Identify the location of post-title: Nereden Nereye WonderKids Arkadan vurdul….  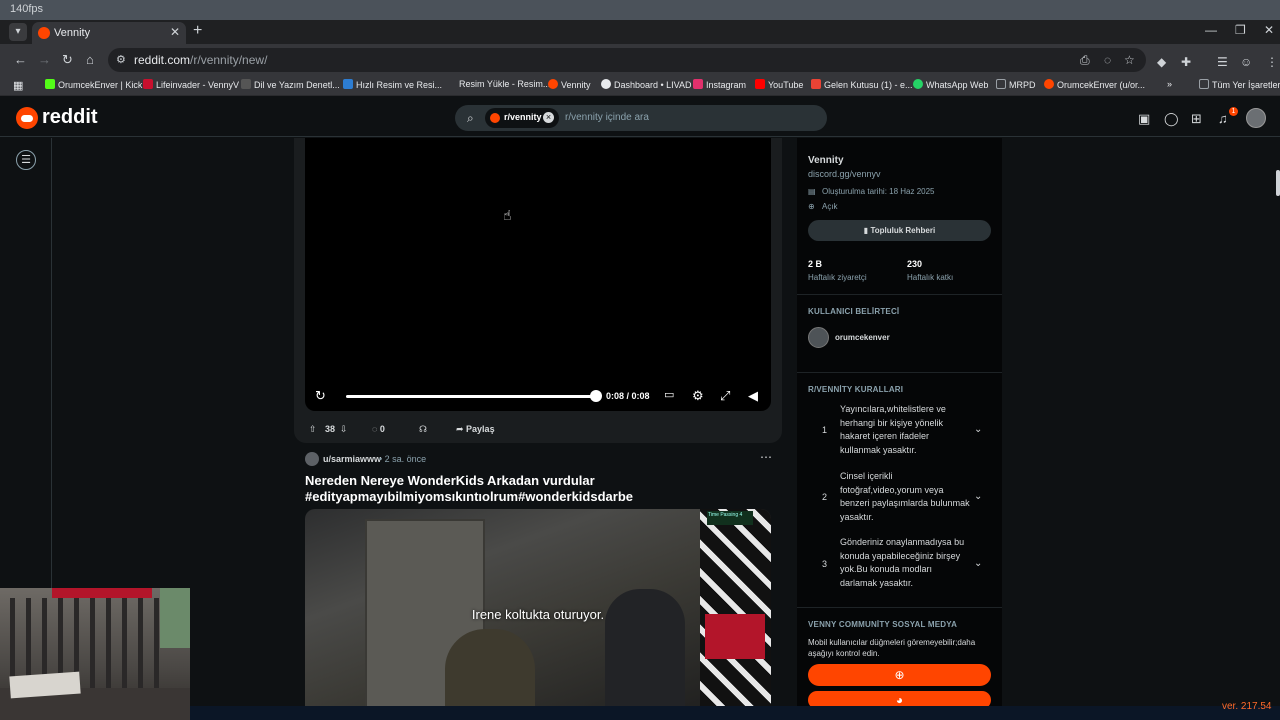
(540, 489).